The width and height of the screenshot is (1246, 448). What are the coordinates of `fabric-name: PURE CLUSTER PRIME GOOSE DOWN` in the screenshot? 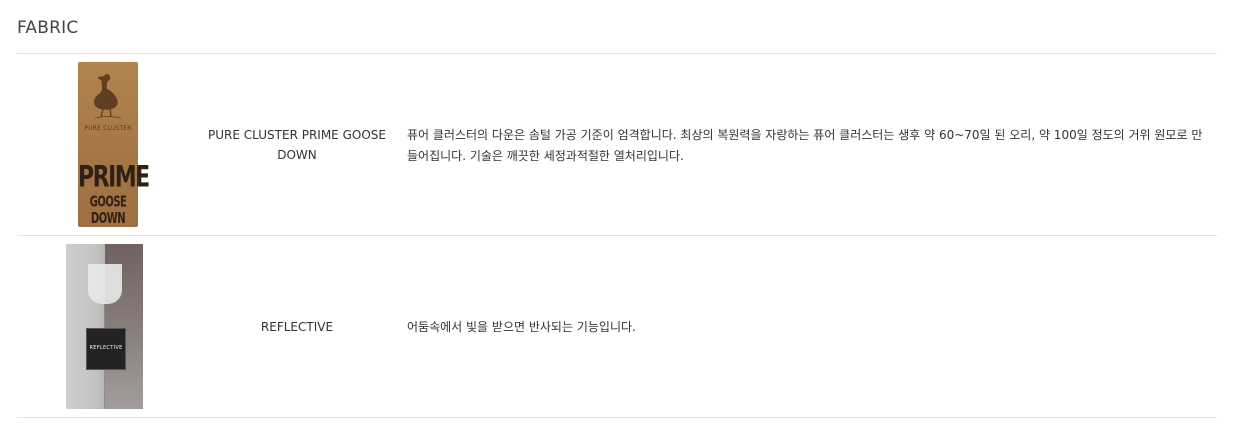 It's located at (297, 145).